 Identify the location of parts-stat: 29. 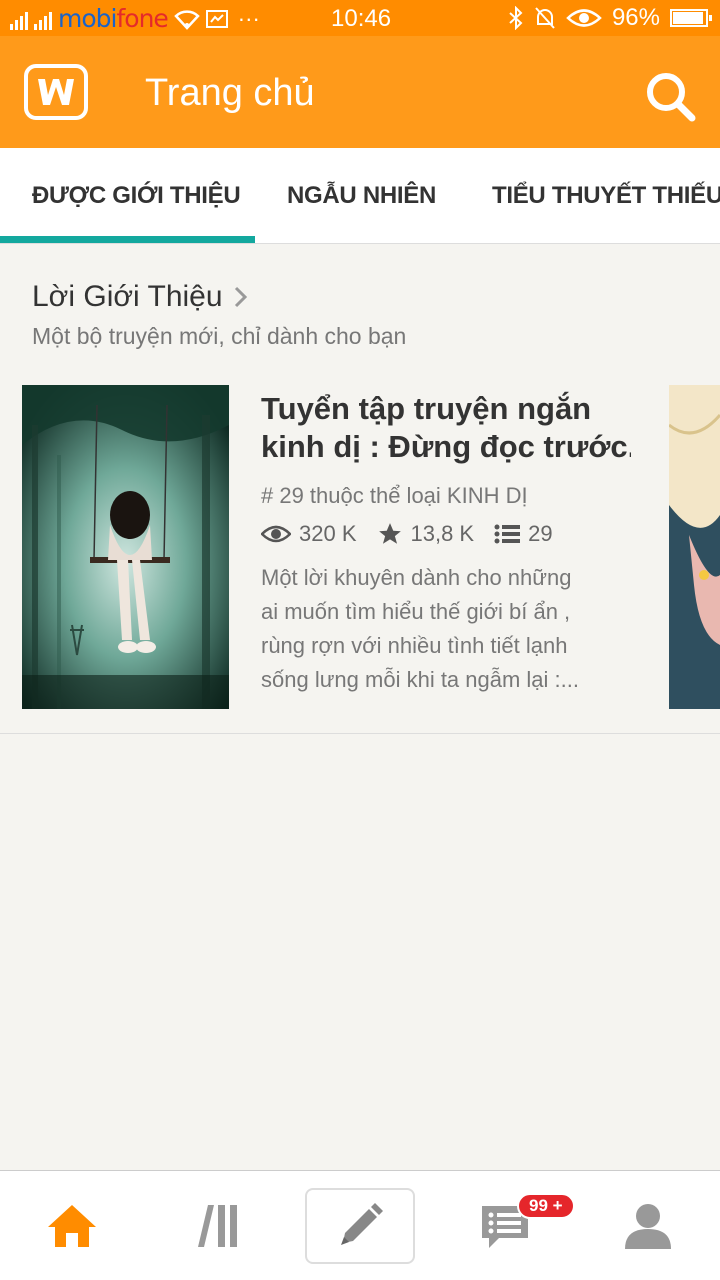
(523, 534).